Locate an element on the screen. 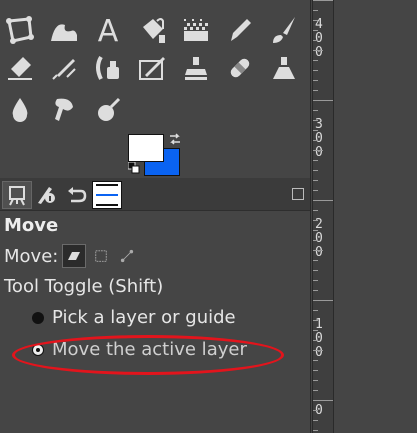 The height and width of the screenshot is (433, 417). undo-history-tab is located at coordinates (76, 194).